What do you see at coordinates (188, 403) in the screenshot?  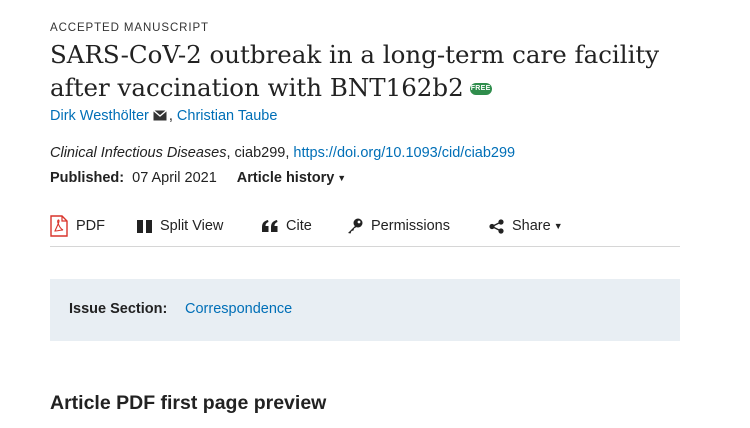 I see `pdf-preview-heading: Article PDF first page preview` at bounding box center [188, 403].